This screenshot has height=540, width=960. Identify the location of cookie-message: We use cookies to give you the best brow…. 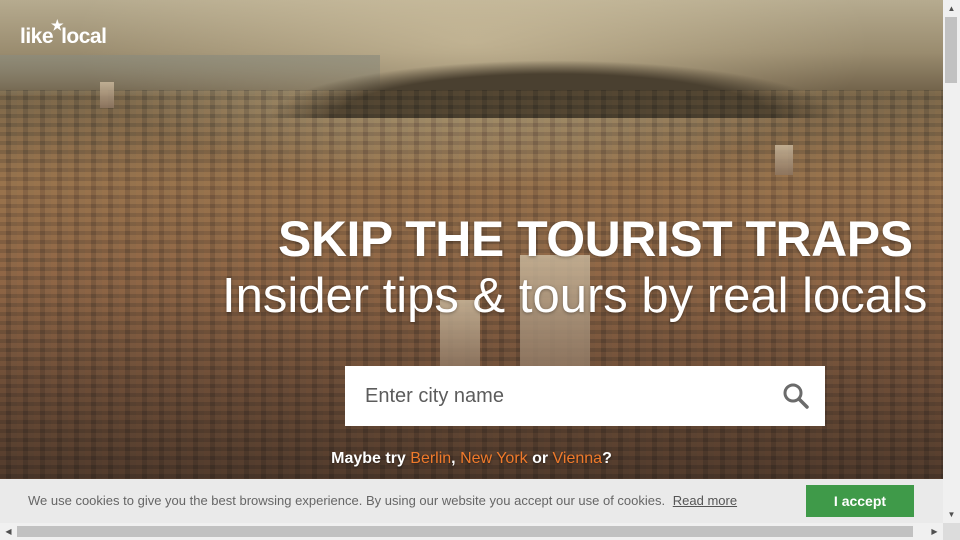
(347, 500).